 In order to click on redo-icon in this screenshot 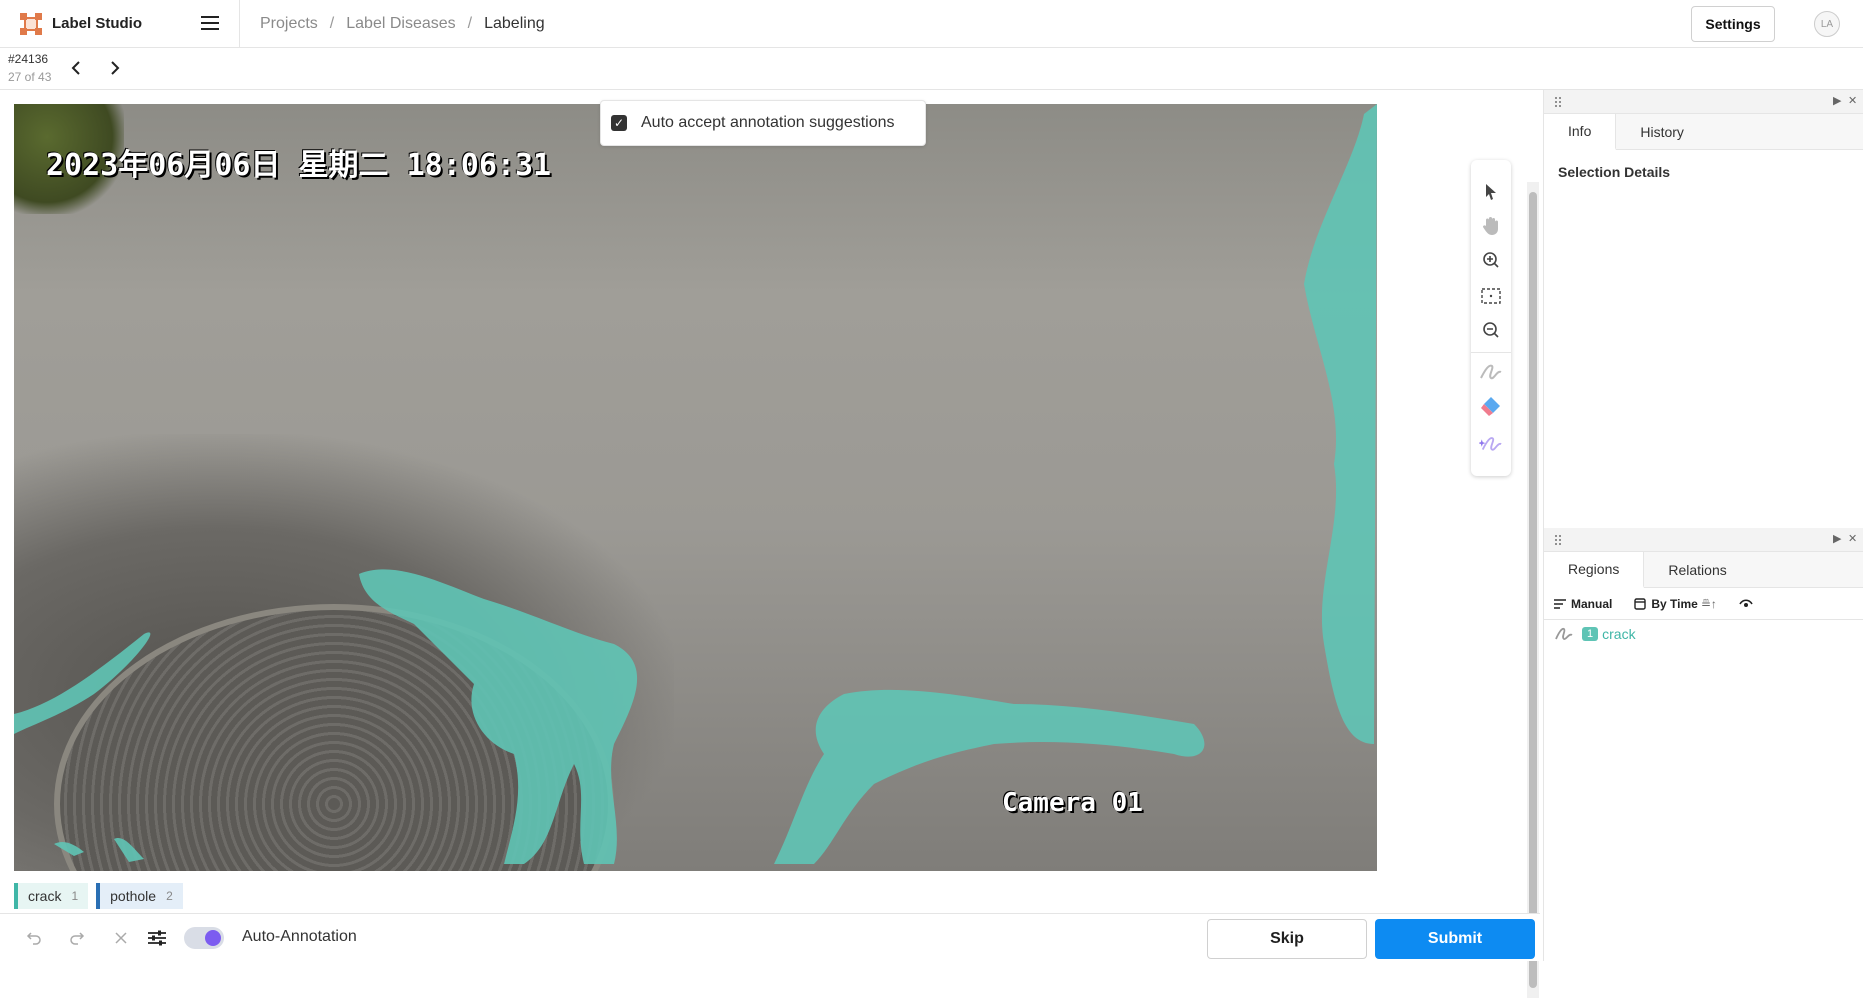, I will do `click(77, 938)`.